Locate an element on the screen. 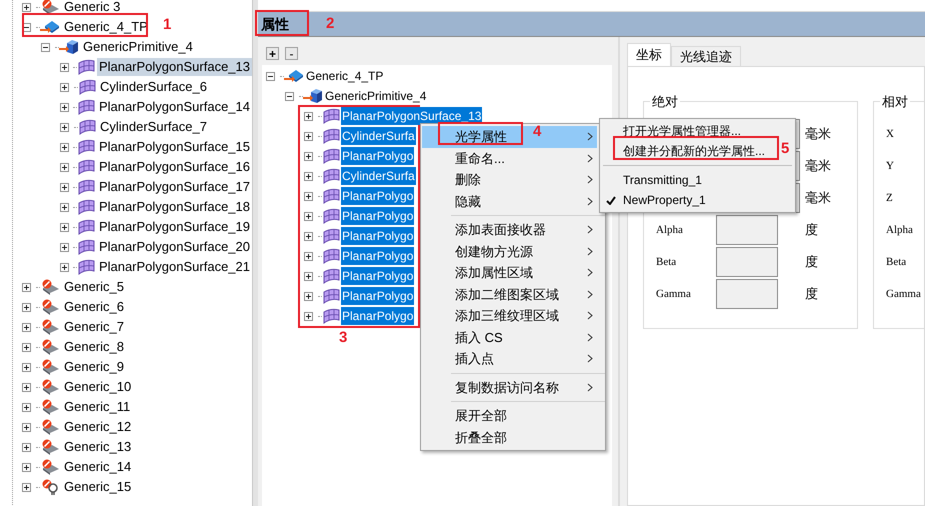 Image resolution: width=925 pixels, height=506 pixels. tree-item: Generic_9 is located at coordinates (94, 367).